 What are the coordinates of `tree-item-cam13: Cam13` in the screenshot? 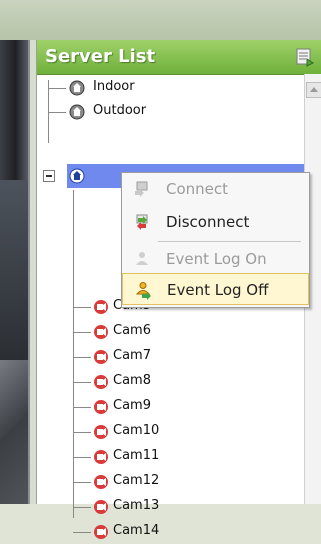 It's located at (171, 507).